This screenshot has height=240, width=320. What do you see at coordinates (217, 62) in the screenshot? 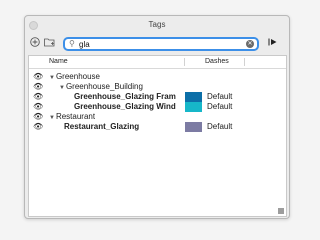
I see `column-dashes: Dashes` at bounding box center [217, 62].